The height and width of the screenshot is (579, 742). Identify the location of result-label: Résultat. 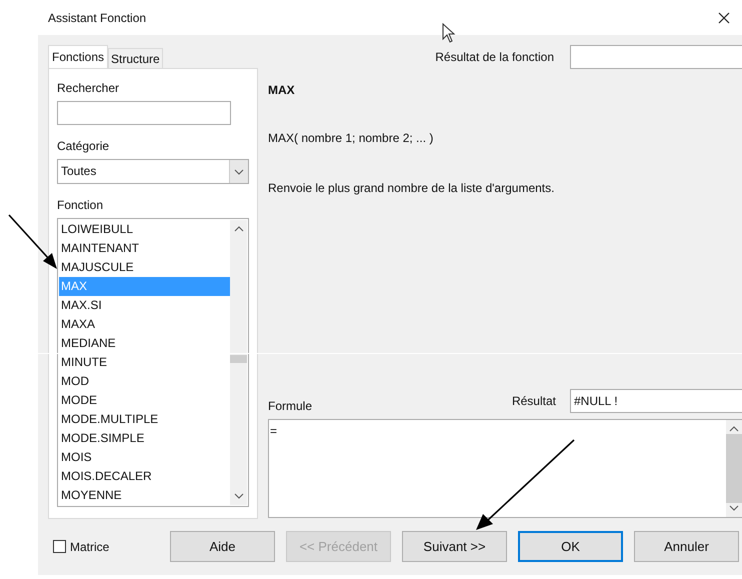
(534, 401).